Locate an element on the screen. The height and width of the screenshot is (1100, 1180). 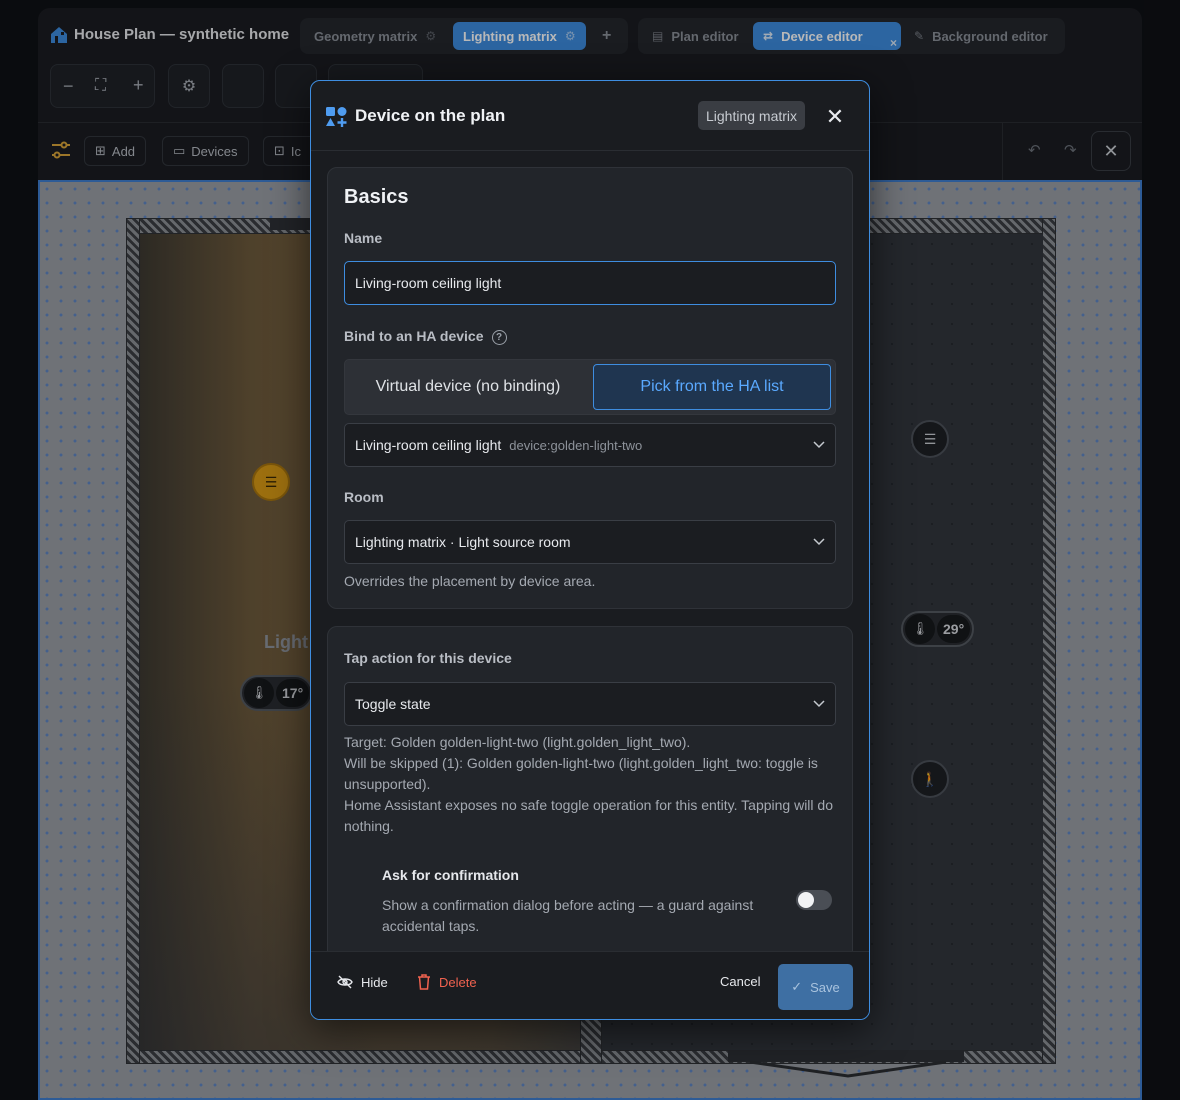
room-label: Room is located at coordinates (364, 497).